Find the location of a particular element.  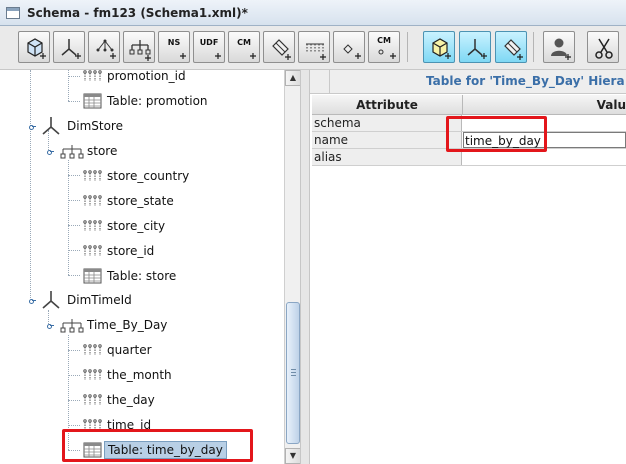

add-level-icon is located at coordinates (140, 50).